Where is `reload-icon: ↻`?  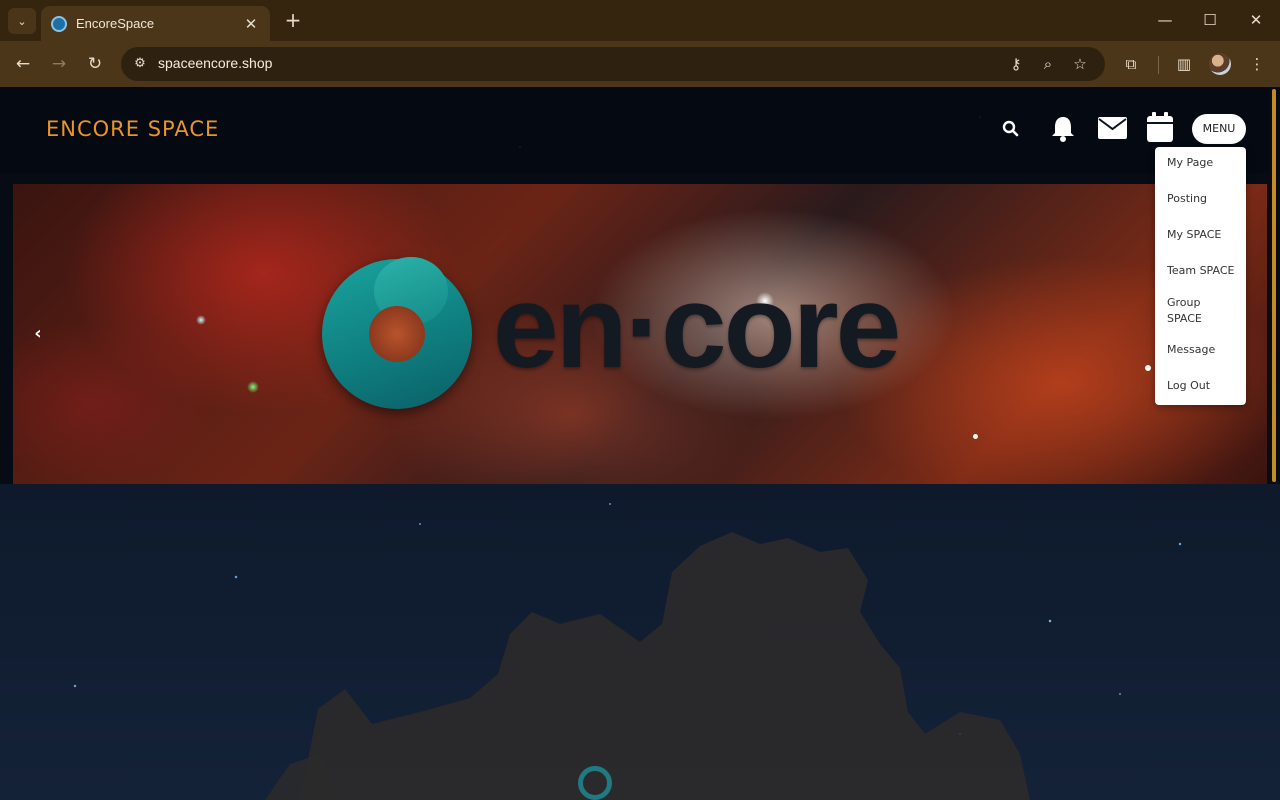 reload-icon: ↻ is located at coordinates (95, 64).